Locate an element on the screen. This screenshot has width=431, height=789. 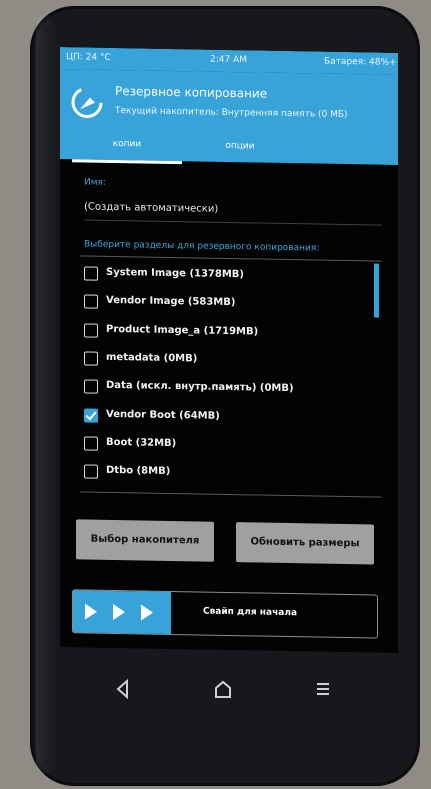
select-storage-button: Выбор накопителя is located at coordinates (145, 540).